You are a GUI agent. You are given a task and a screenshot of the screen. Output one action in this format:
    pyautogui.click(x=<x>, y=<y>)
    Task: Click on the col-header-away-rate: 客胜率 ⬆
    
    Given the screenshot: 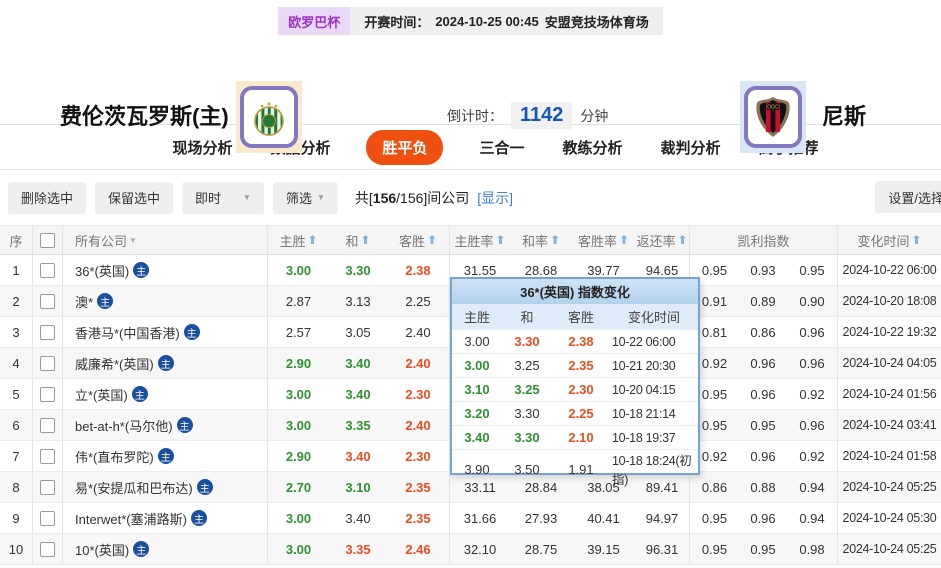 What is the action you would take?
    pyautogui.click(x=603, y=240)
    